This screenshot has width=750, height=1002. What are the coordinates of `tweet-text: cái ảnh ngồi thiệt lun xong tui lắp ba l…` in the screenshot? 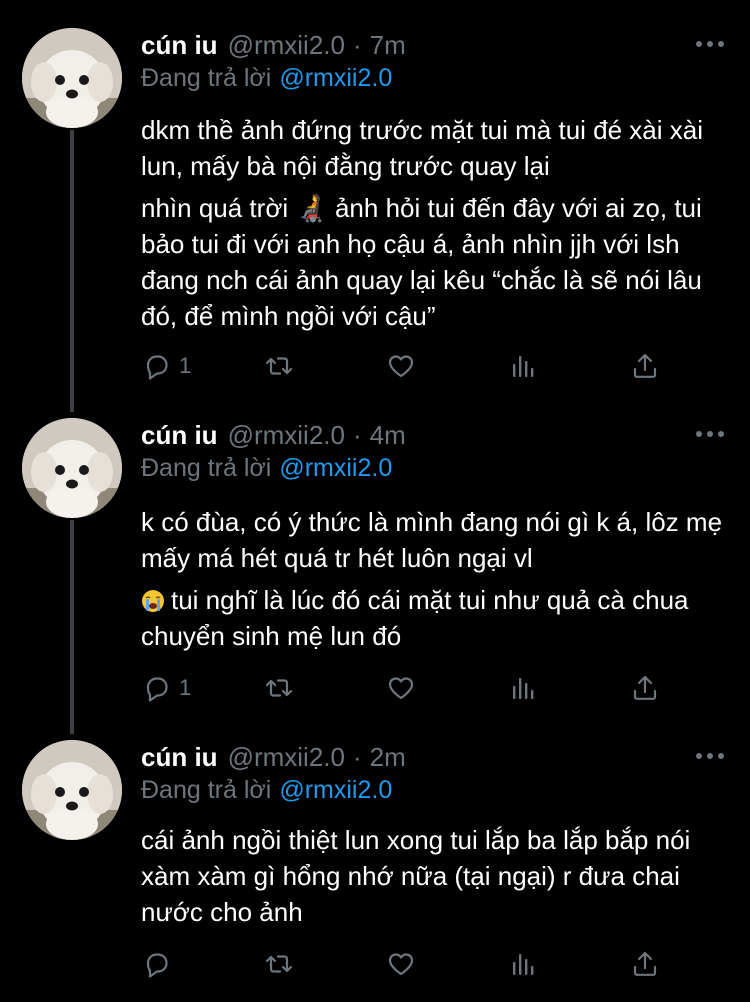 It's located at (436, 876).